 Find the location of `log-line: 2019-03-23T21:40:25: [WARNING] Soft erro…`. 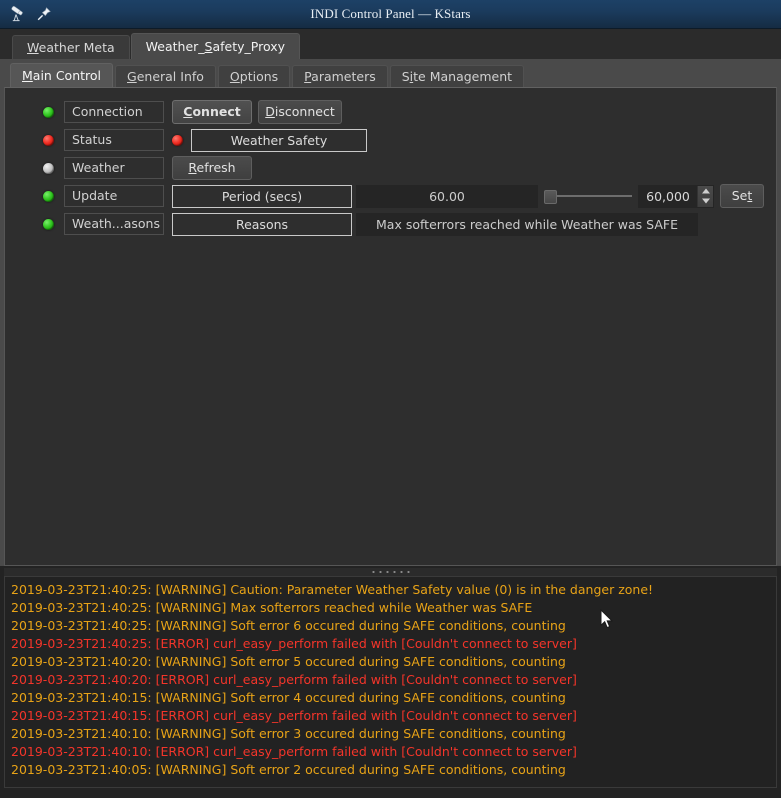

log-line: 2019-03-23T21:40:25: [WARNING] Soft erro… is located at coordinates (288, 625).